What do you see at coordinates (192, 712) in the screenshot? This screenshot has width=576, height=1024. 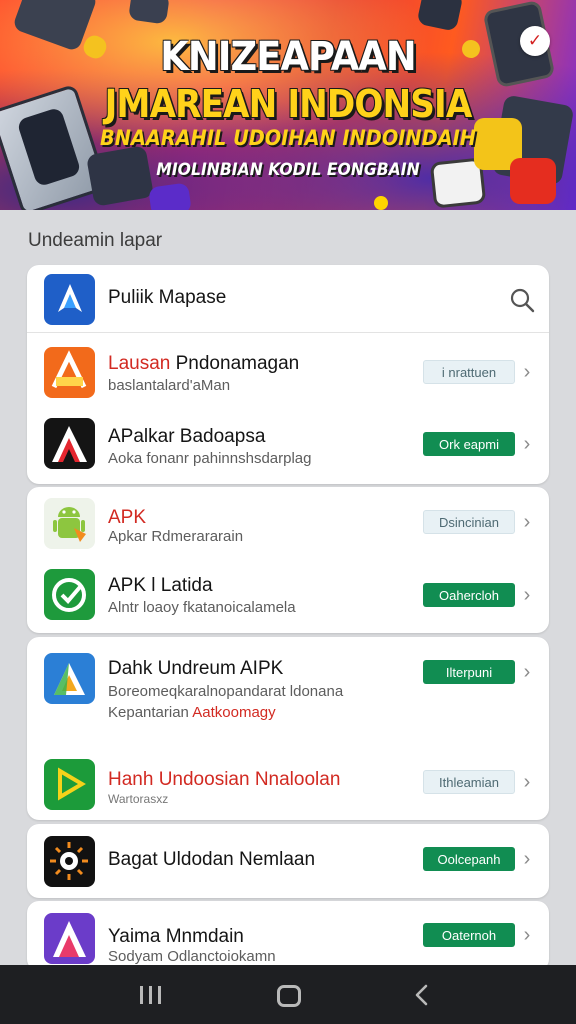 I see `app-subtitle-2: Kepantarian Aatkoomagy` at bounding box center [192, 712].